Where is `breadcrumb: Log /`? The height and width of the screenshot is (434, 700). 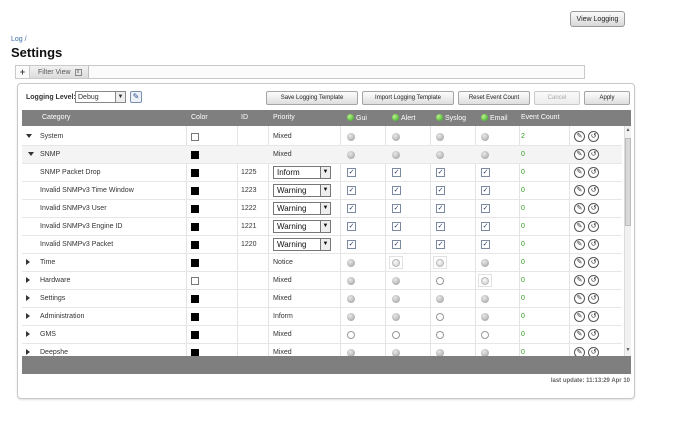 breadcrumb: Log / is located at coordinates (19, 39).